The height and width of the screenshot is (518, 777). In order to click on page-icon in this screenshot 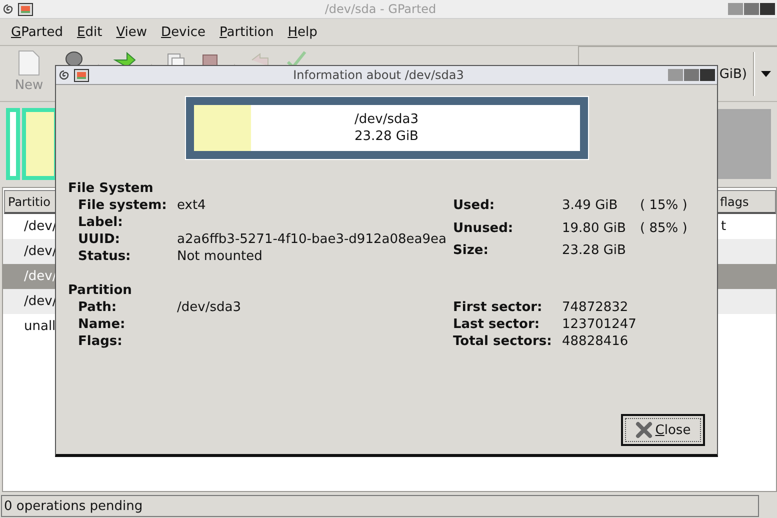, I will do `click(29, 63)`.